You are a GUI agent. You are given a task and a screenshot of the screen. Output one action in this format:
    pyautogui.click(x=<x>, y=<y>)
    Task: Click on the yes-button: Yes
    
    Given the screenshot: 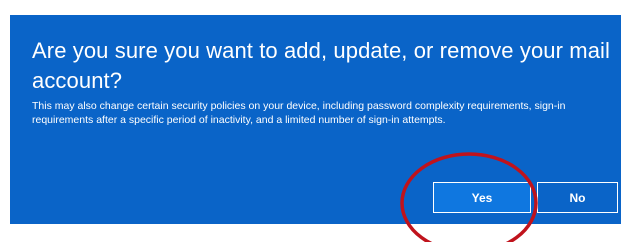 What is the action you would take?
    pyautogui.click(x=482, y=197)
    